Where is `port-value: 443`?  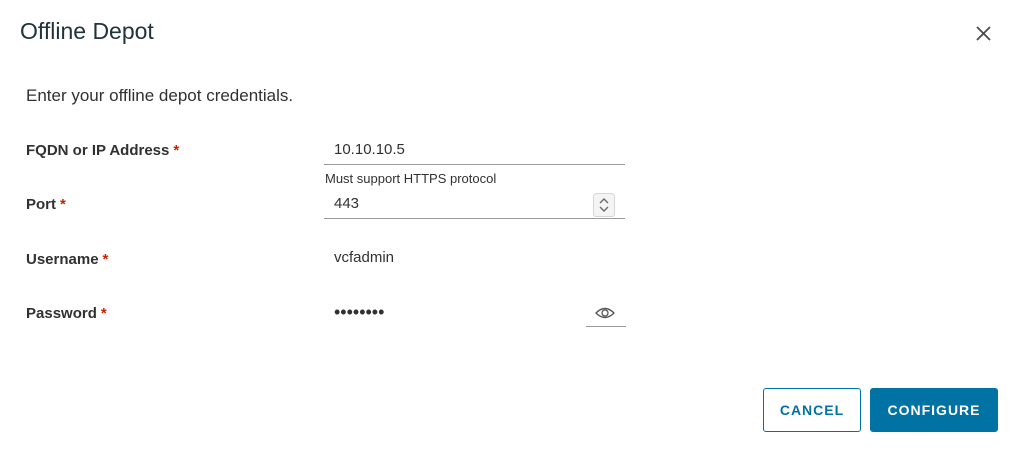
port-value: 443 is located at coordinates (347, 203).